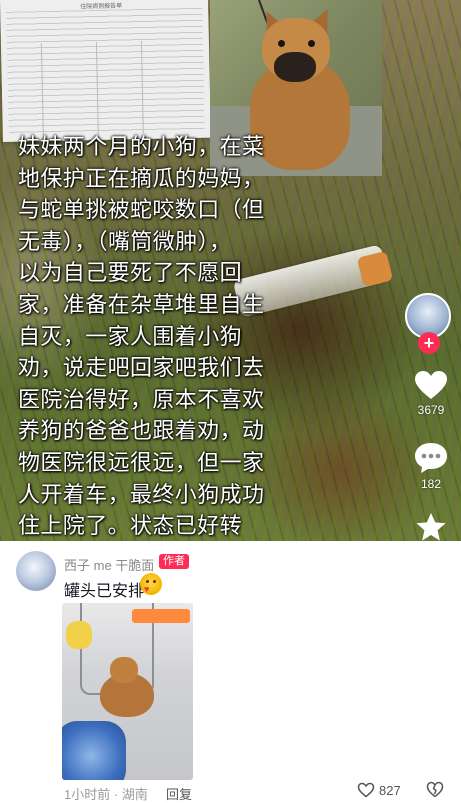 Image resolution: width=461 pixels, height=803 pixels. Describe the element at coordinates (36, 571) in the screenshot. I see `commenter-avatar` at that location.